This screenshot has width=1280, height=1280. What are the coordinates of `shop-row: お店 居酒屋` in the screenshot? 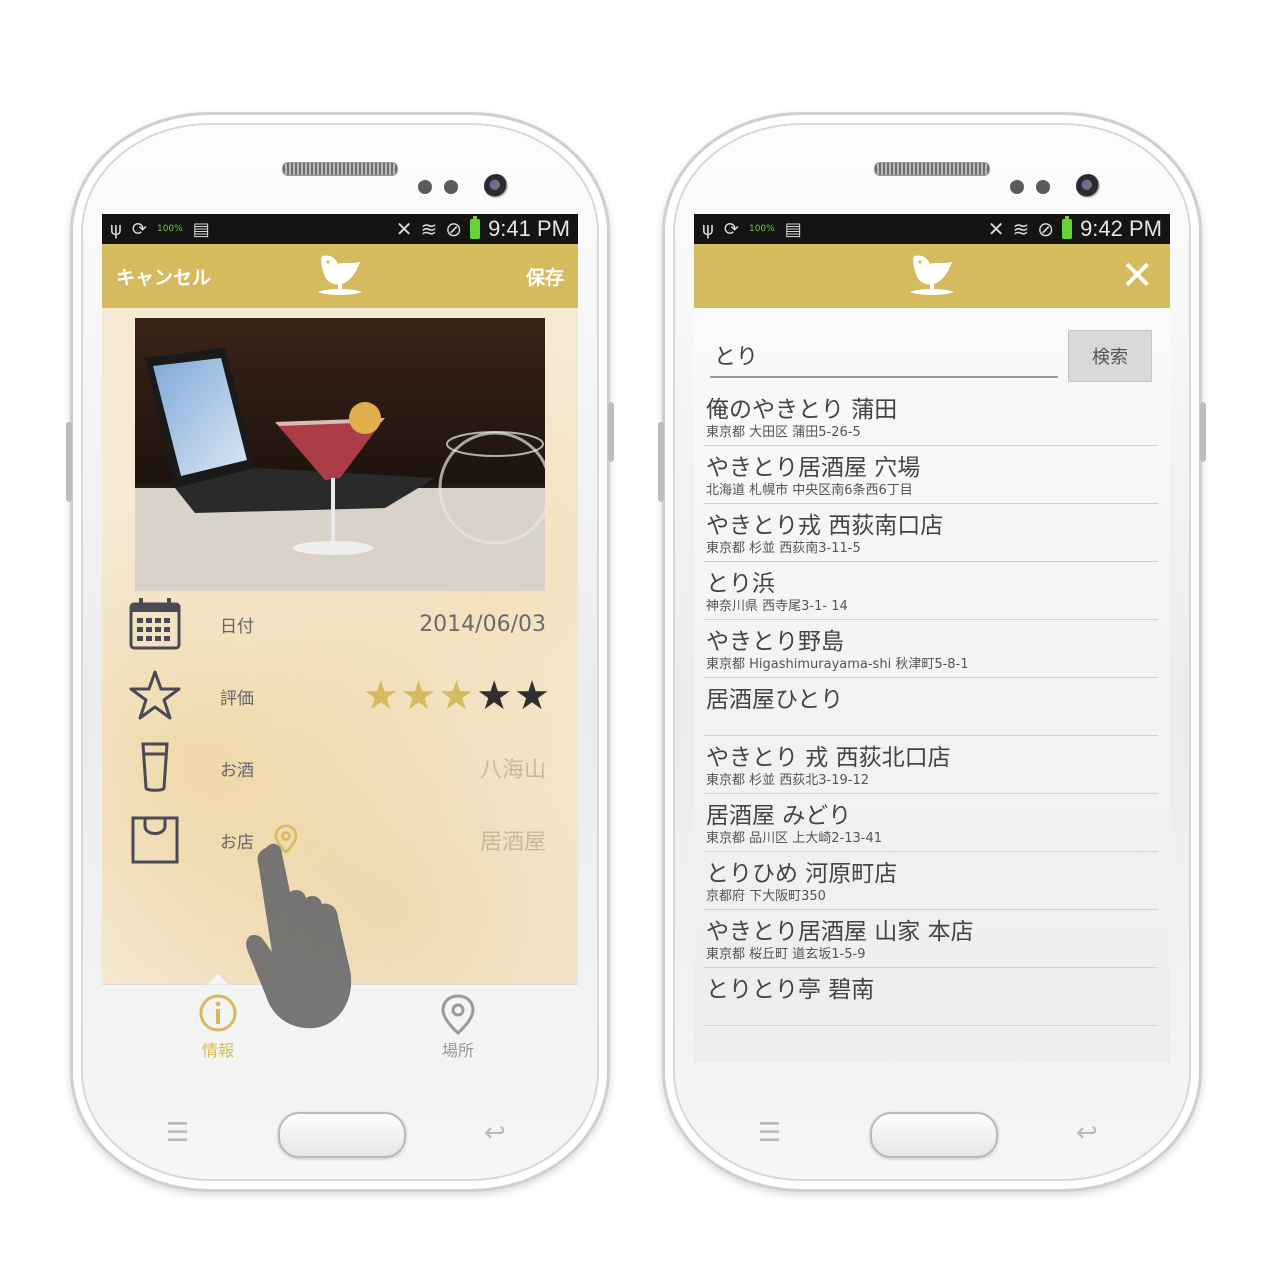 It's located at (340, 840).